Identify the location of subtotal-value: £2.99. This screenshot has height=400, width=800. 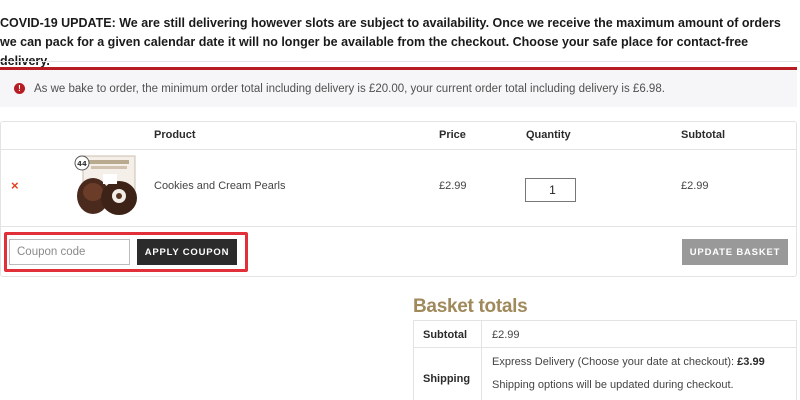
(506, 335).